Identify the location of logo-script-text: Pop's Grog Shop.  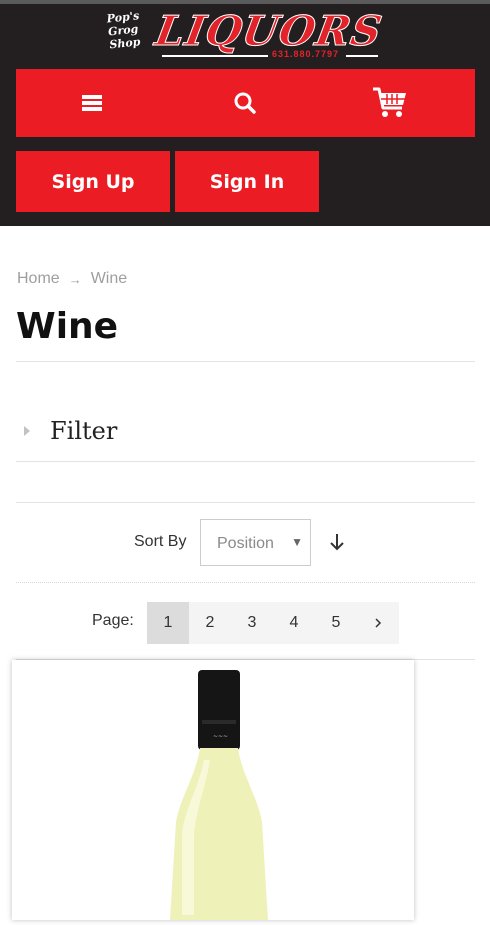
(123, 30).